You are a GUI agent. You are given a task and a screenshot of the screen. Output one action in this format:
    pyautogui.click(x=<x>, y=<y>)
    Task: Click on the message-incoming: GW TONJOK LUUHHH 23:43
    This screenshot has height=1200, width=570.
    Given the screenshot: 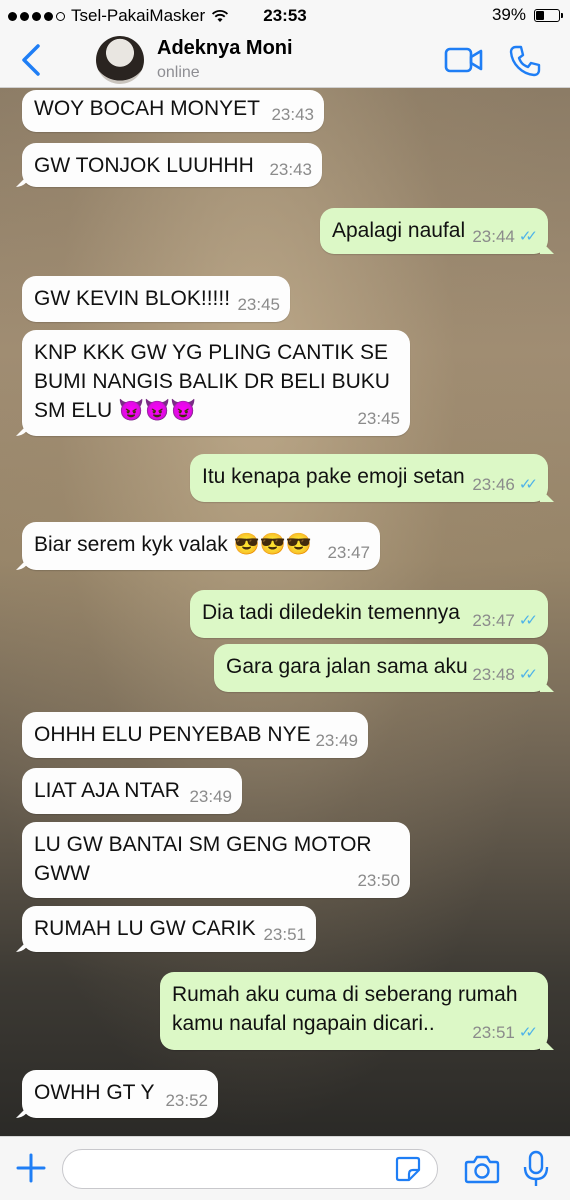 What is the action you would take?
    pyautogui.click(x=172, y=165)
    